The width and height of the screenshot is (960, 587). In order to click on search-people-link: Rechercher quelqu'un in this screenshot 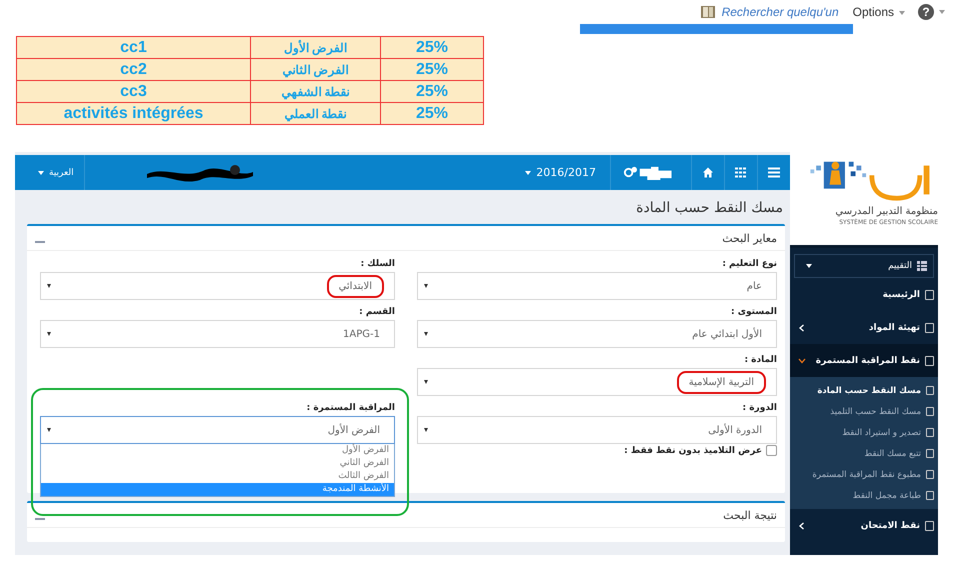, I will do `click(780, 12)`.